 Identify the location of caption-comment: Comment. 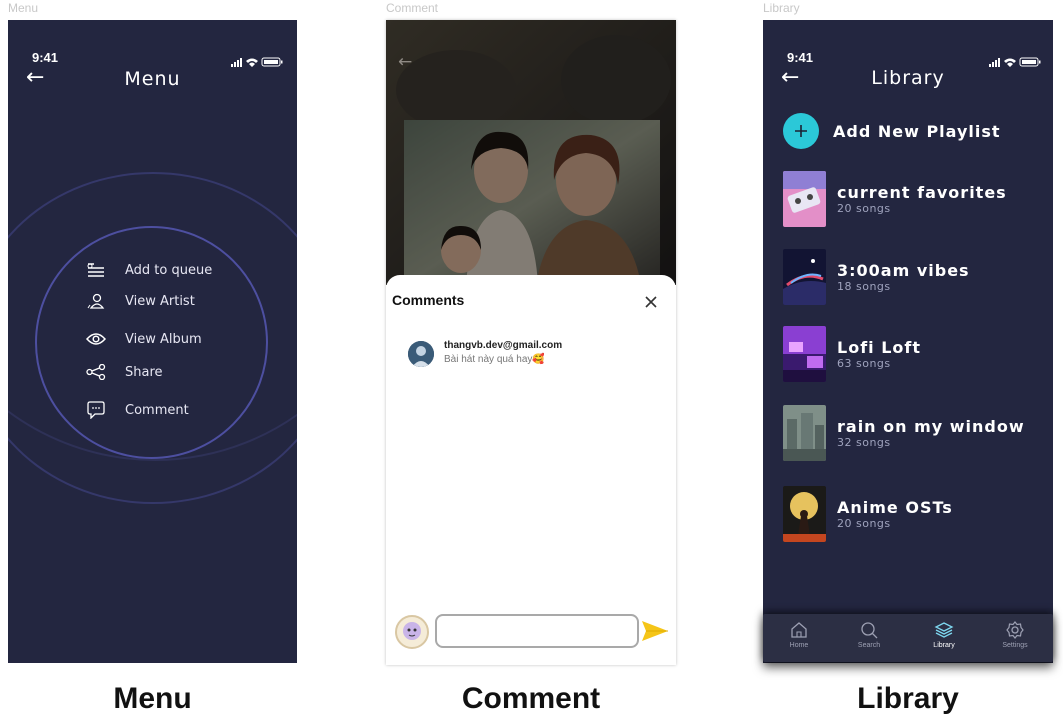
(531, 698).